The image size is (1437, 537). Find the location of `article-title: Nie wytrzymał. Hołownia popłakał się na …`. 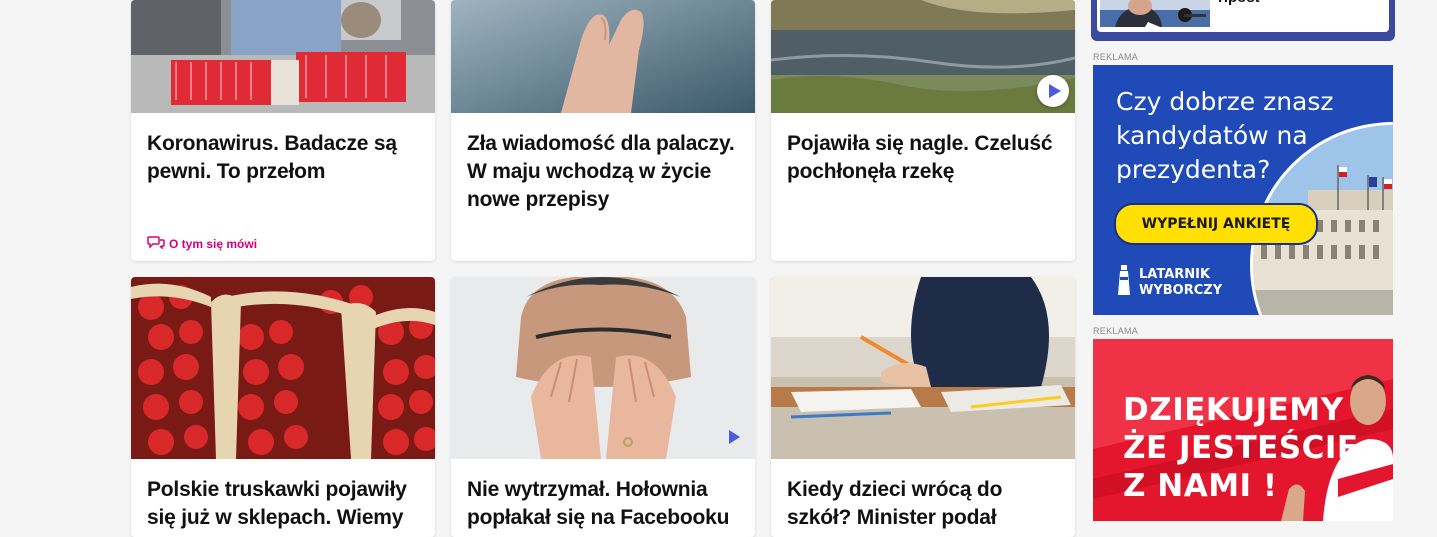

article-title: Nie wytrzymał. Hołownia popłakał się na … is located at coordinates (604, 504).